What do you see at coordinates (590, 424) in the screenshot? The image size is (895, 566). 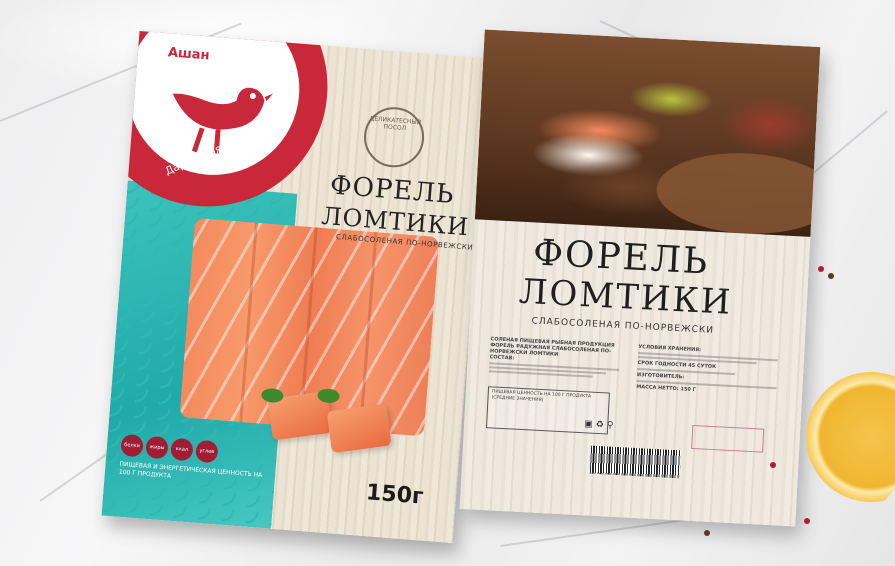 I see `eac-mark-icon: ▣` at bounding box center [590, 424].